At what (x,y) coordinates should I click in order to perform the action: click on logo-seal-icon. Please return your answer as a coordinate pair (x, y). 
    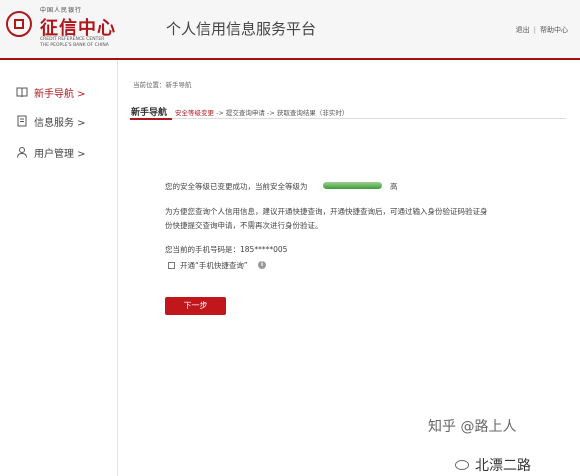
    Looking at the image, I should click on (19, 24).